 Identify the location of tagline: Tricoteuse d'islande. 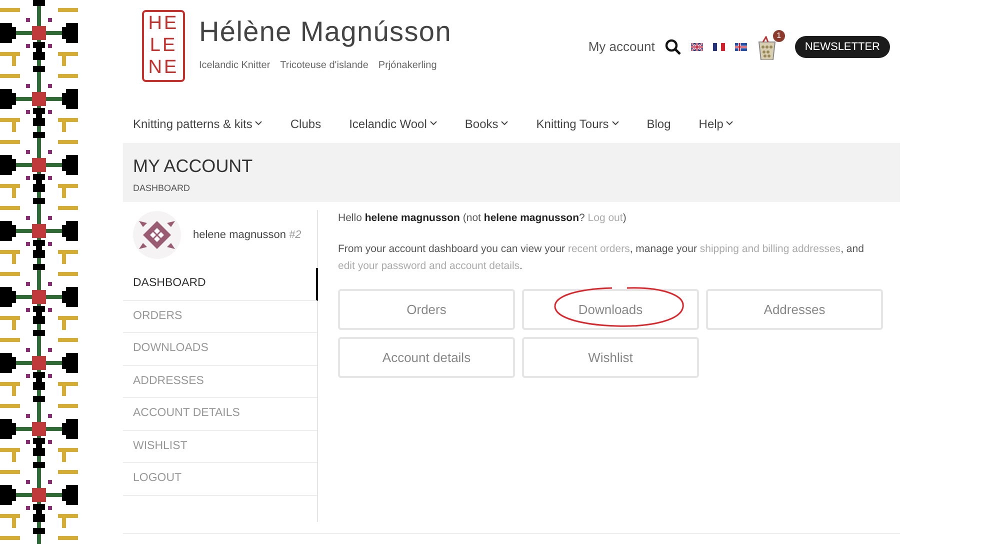
(324, 66).